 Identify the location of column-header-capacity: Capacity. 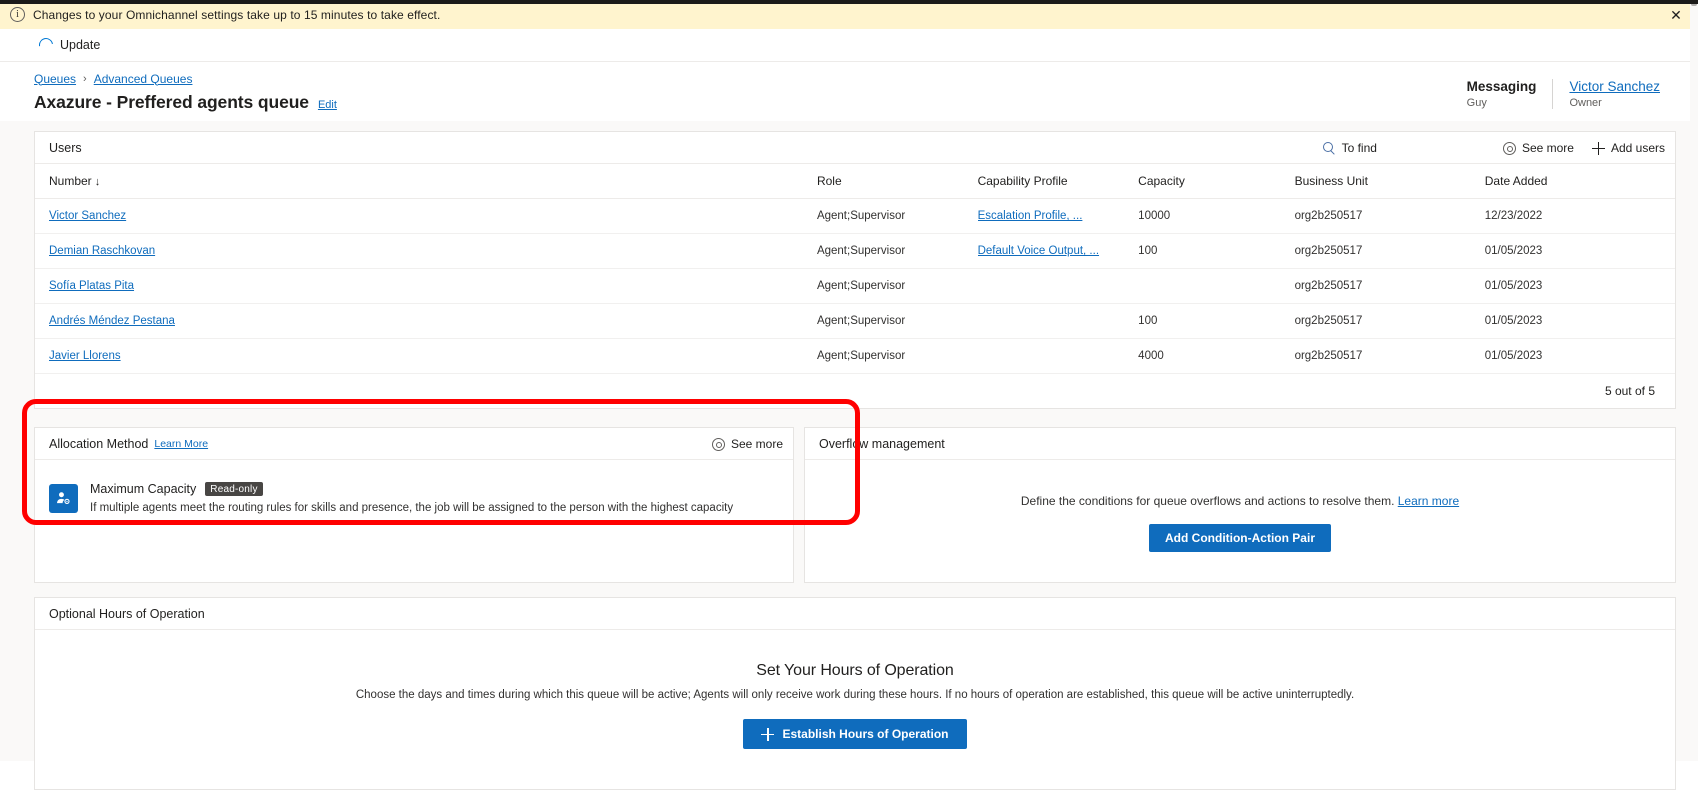
(1216, 181).